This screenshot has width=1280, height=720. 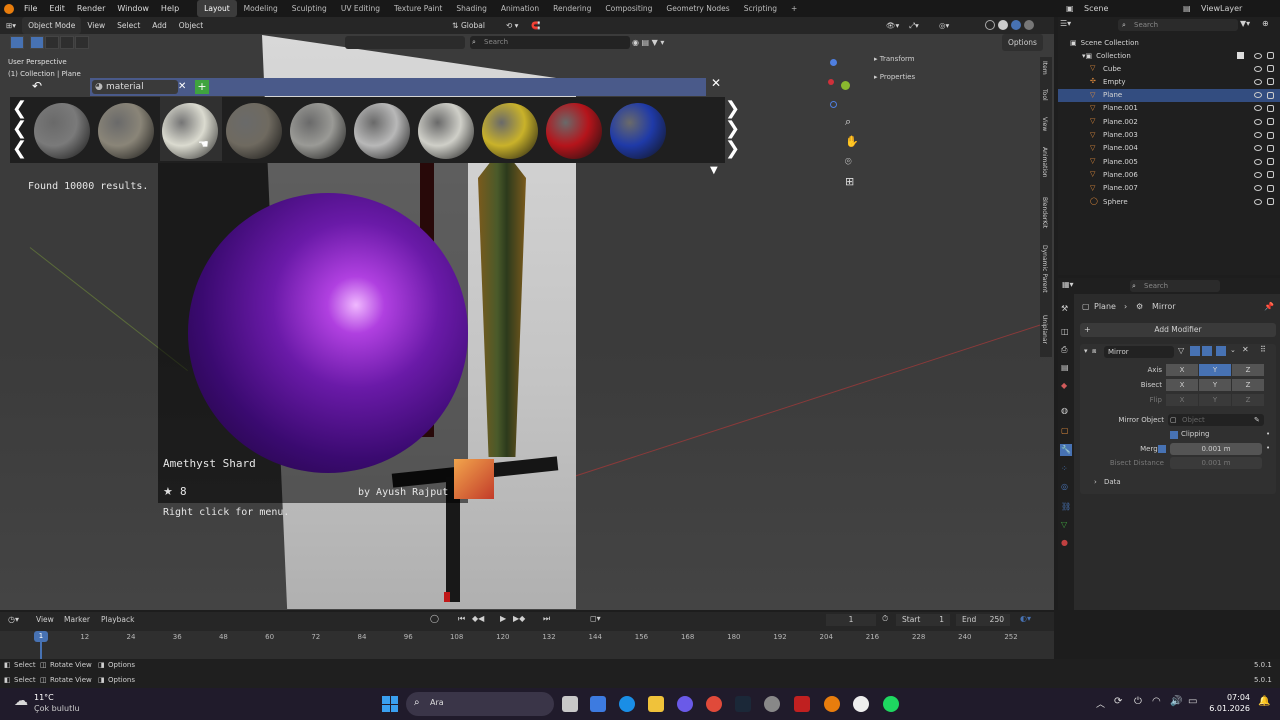 I want to click on axis-y-toggle: Y, so click(x=1215, y=370).